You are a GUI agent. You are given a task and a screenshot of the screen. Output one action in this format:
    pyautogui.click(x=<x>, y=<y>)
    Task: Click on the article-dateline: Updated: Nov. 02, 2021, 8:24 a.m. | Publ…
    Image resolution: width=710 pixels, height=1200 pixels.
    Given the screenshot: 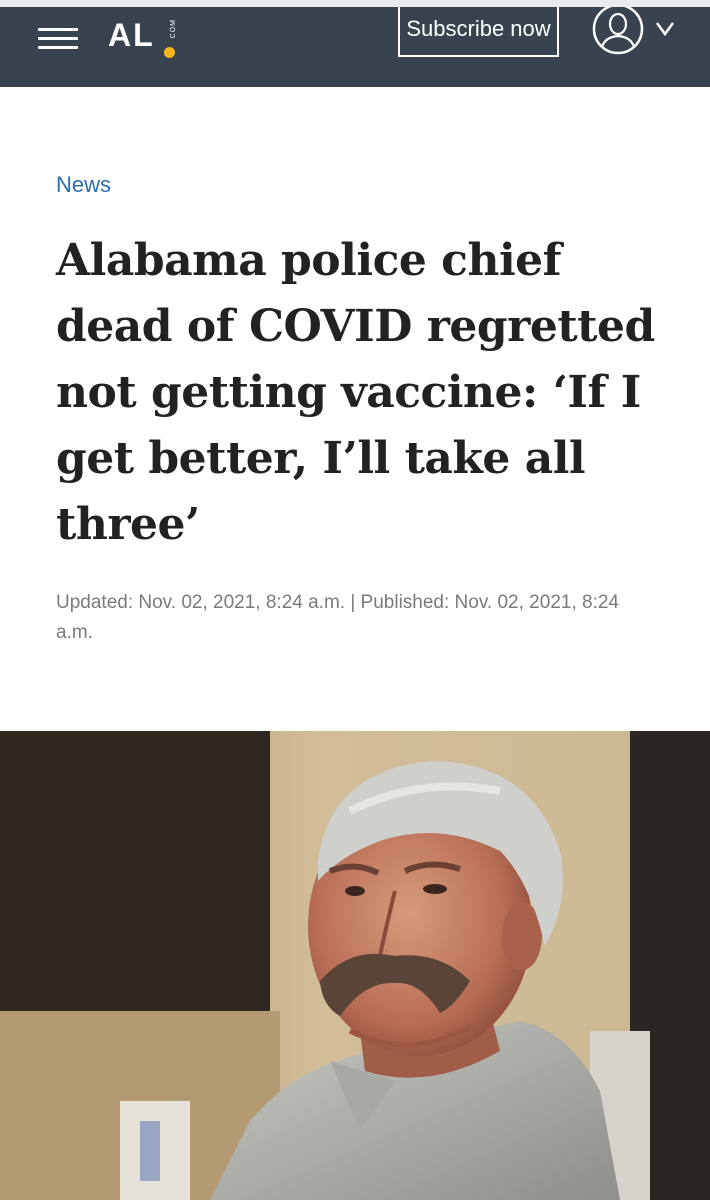 What is the action you would take?
    pyautogui.click(x=337, y=617)
    